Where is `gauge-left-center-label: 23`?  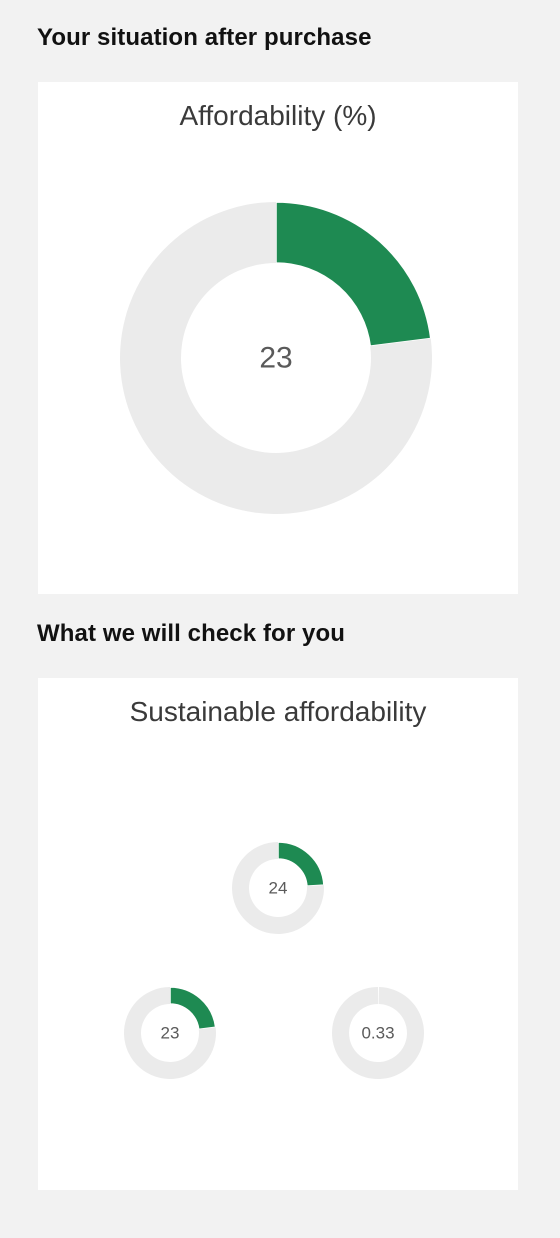 gauge-left-center-label: 23 is located at coordinates (170, 1033).